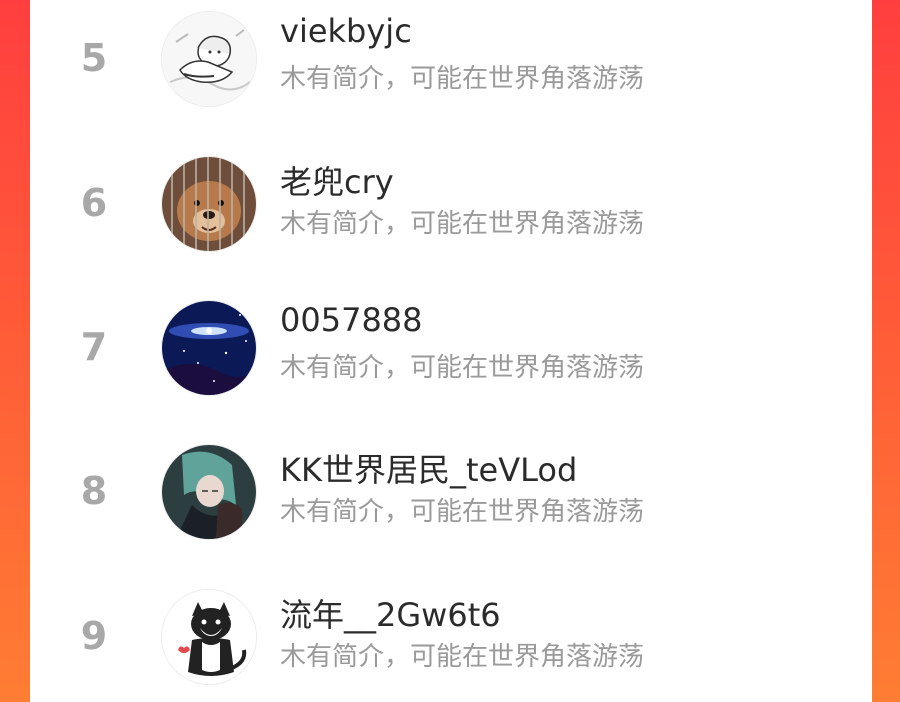 Image resolution: width=900 pixels, height=702 pixels. Describe the element at coordinates (209, 348) in the screenshot. I see `galaxy-avatar-icon` at that location.